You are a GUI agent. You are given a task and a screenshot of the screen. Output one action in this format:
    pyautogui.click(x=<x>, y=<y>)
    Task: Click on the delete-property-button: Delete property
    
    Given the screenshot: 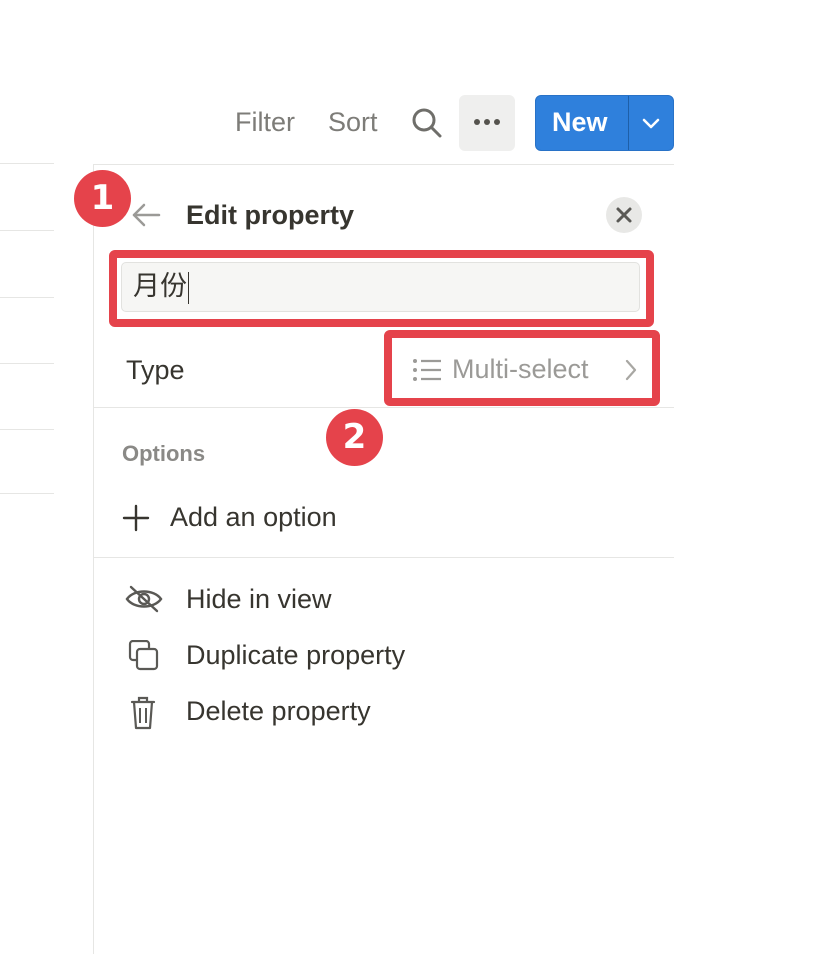 What is the action you would take?
    pyautogui.click(x=384, y=712)
    